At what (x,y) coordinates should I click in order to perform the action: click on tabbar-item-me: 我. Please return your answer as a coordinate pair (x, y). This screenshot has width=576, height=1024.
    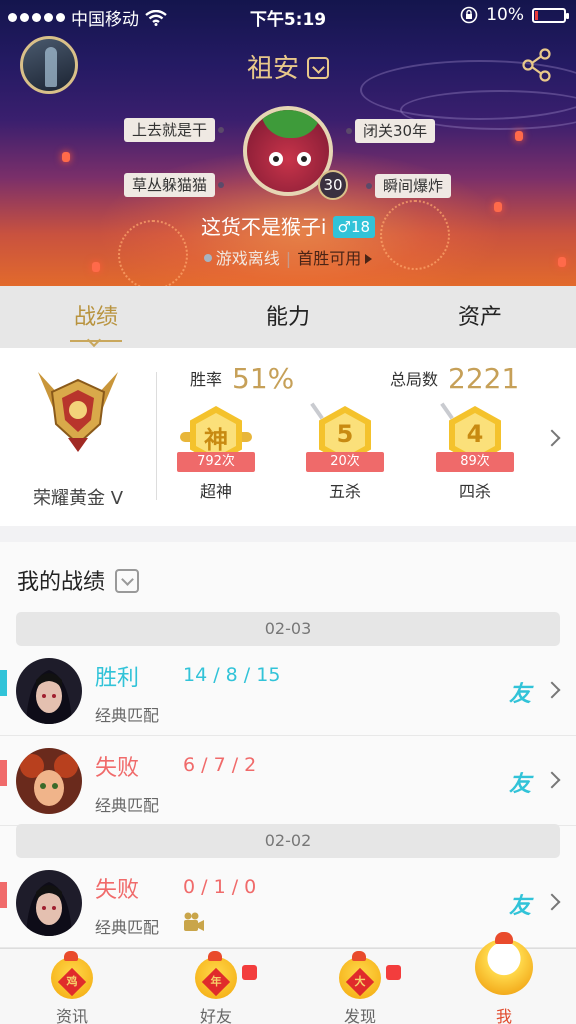
    Looking at the image, I should click on (504, 978).